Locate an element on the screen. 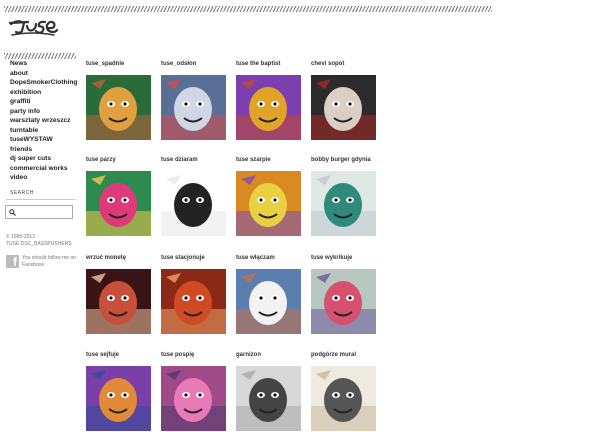  nav-item: exhibition is located at coordinates (43, 93).